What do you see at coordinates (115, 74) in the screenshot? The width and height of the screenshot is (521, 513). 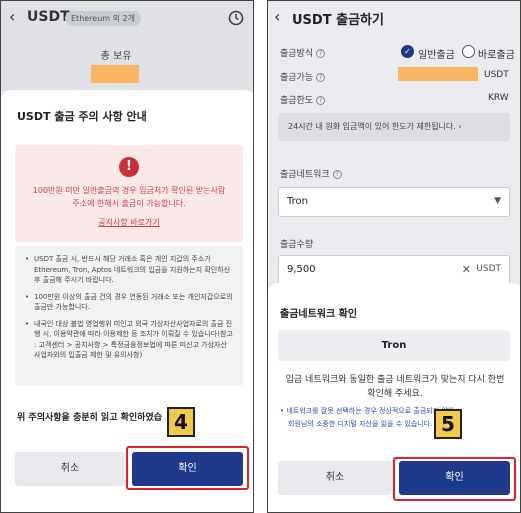 I see `redacted-balance` at bounding box center [115, 74].